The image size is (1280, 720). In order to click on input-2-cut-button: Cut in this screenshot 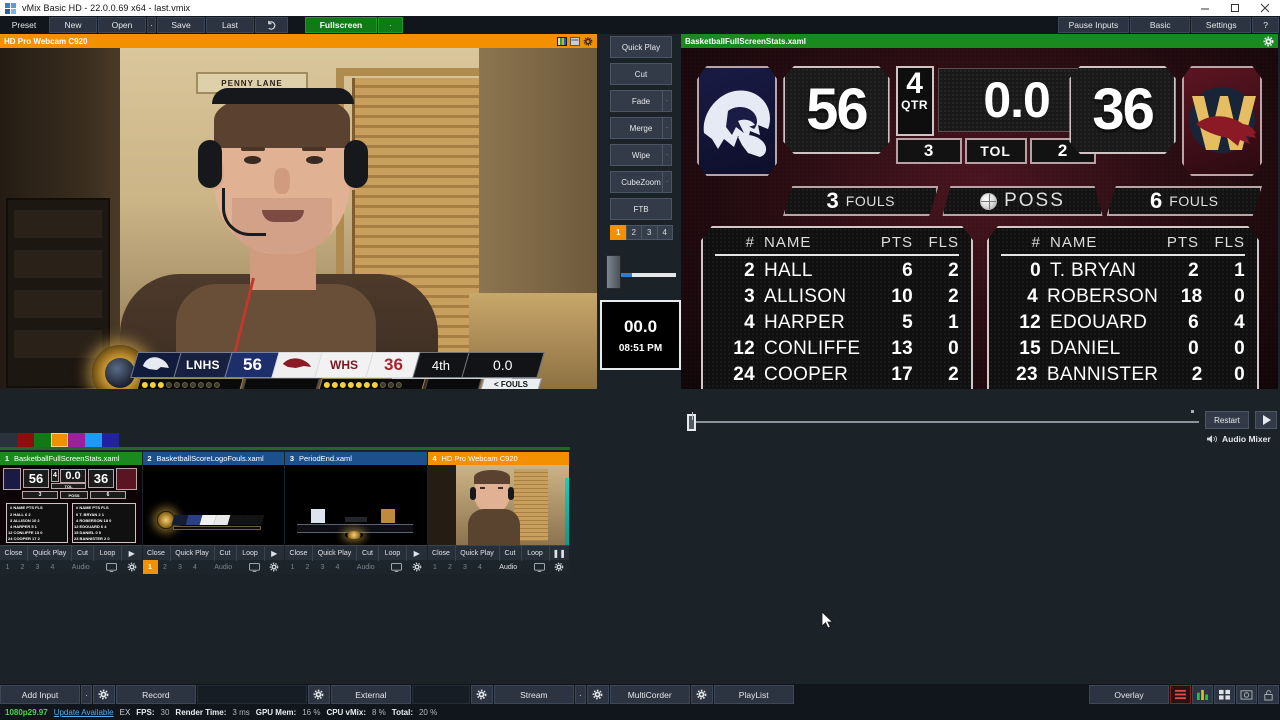, I will do `click(226, 553)`.